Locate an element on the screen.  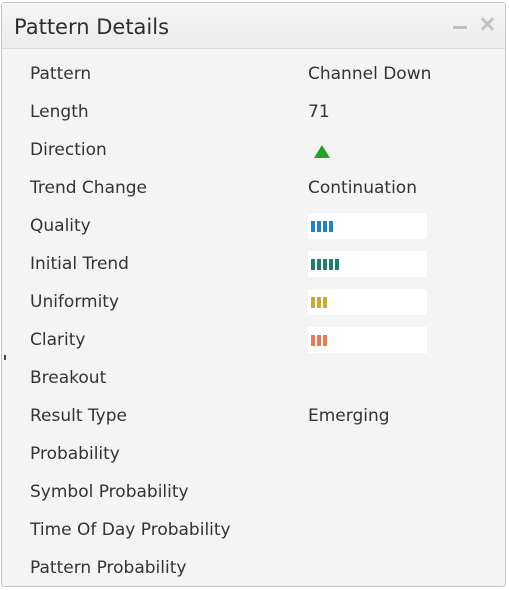
up-arrow-icon is located at coordinates (322, 151).